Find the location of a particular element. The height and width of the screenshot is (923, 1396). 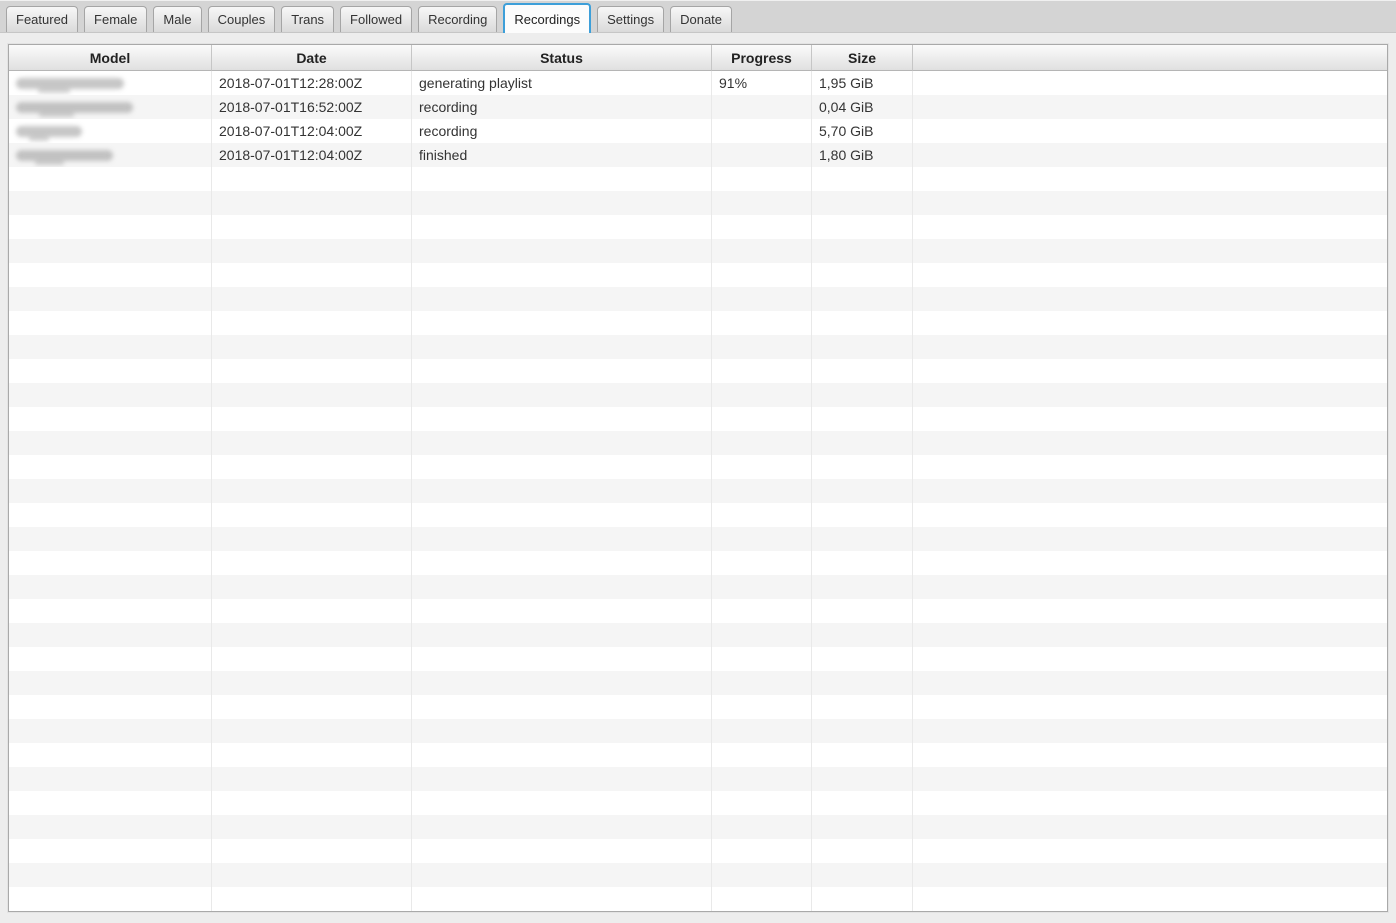

table-row: 2018-07-01T12:04:00Z finished 1,80 GiB is located at coordinates (698, 155).